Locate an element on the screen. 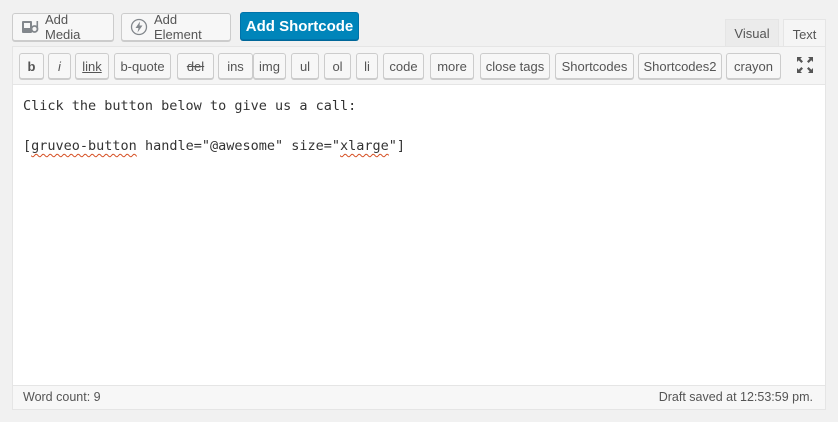  qt-italic-button: i is located at coordinates (59, 66).